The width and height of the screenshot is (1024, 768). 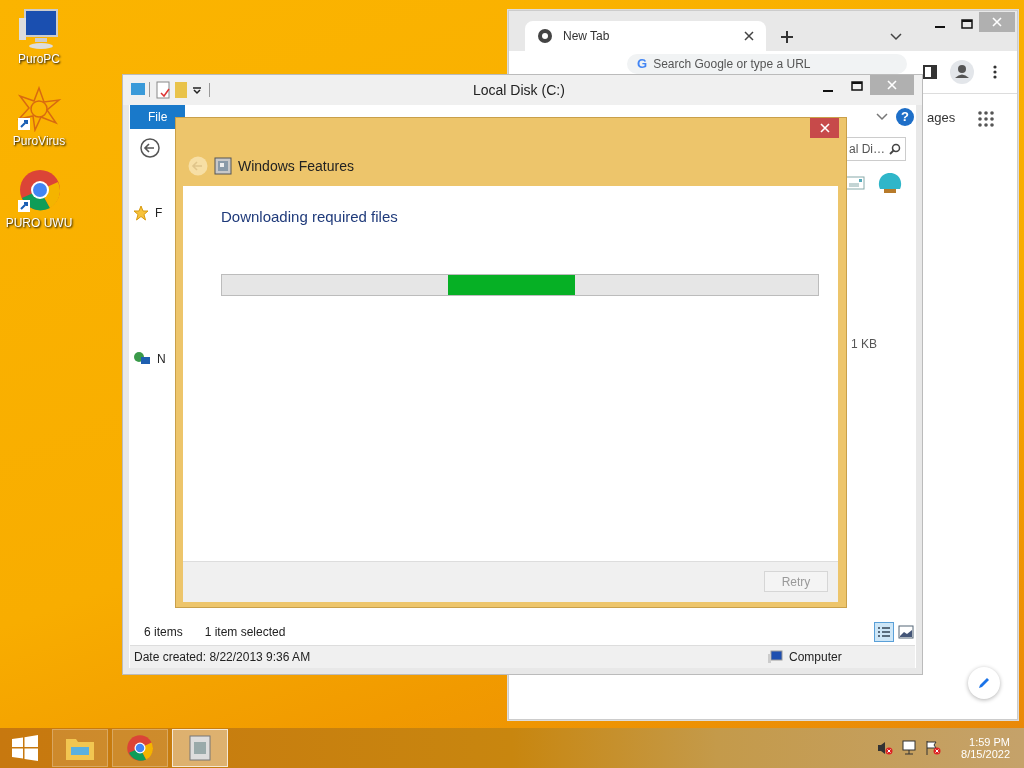 I want to click on muted-speaker-icon, so click(x=885, y=748).